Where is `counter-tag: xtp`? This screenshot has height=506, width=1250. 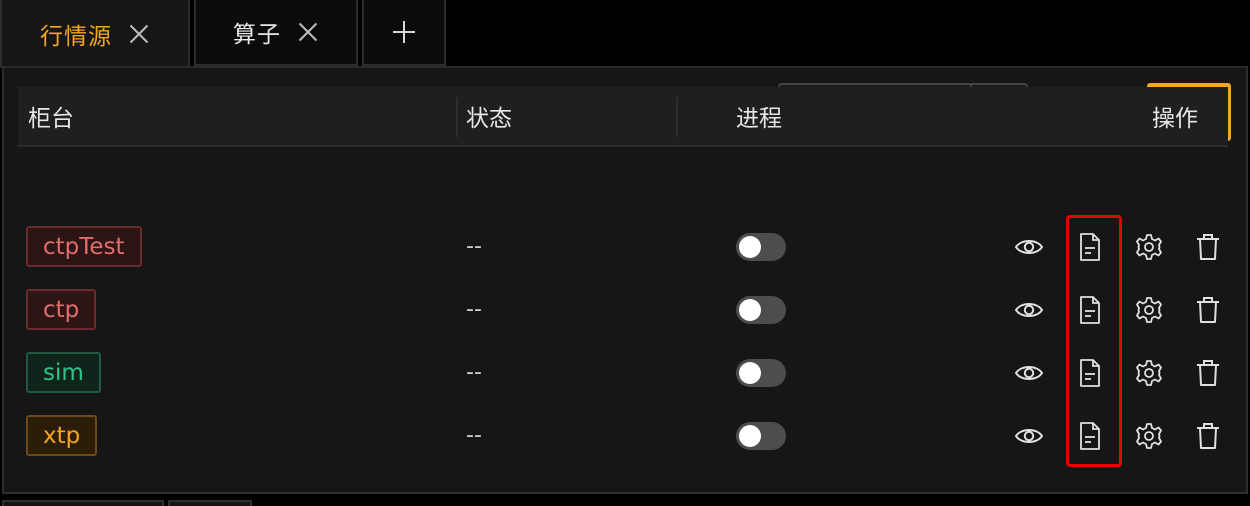 counter-tag: xtp is located at coordinates (62, 435).